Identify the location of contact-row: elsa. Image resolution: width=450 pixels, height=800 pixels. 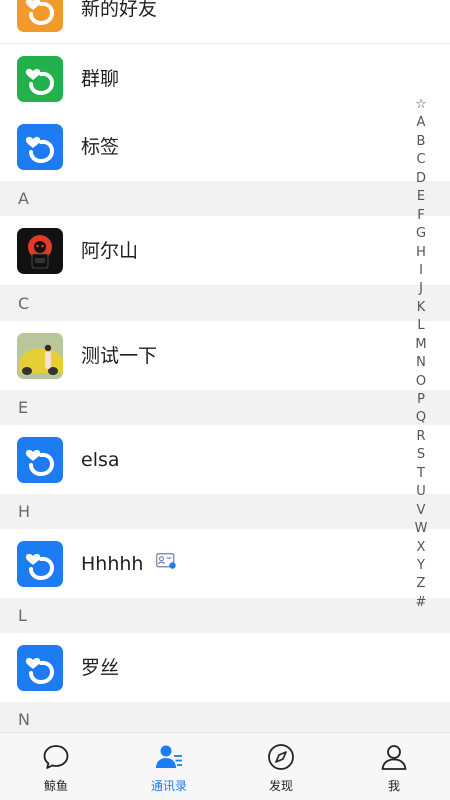
(225, 460).